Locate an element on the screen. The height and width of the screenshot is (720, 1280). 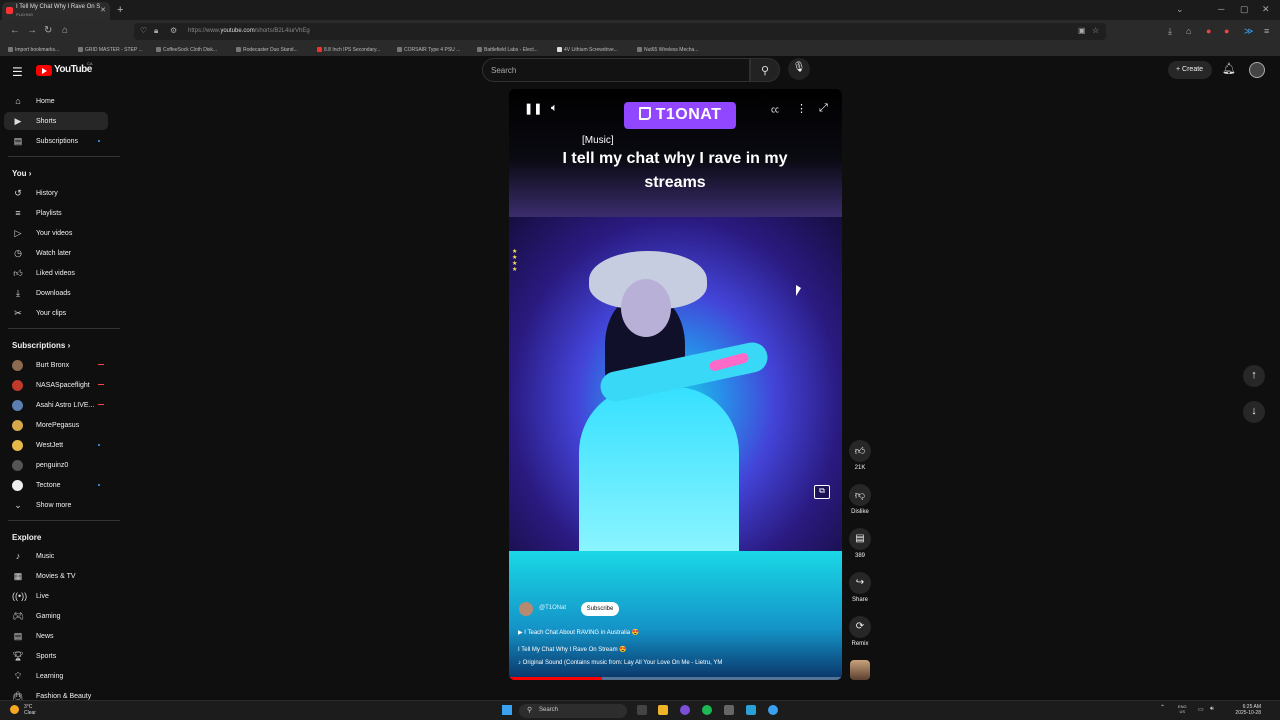
captions-icon: ㏄ is located at coordinates (775, 109).